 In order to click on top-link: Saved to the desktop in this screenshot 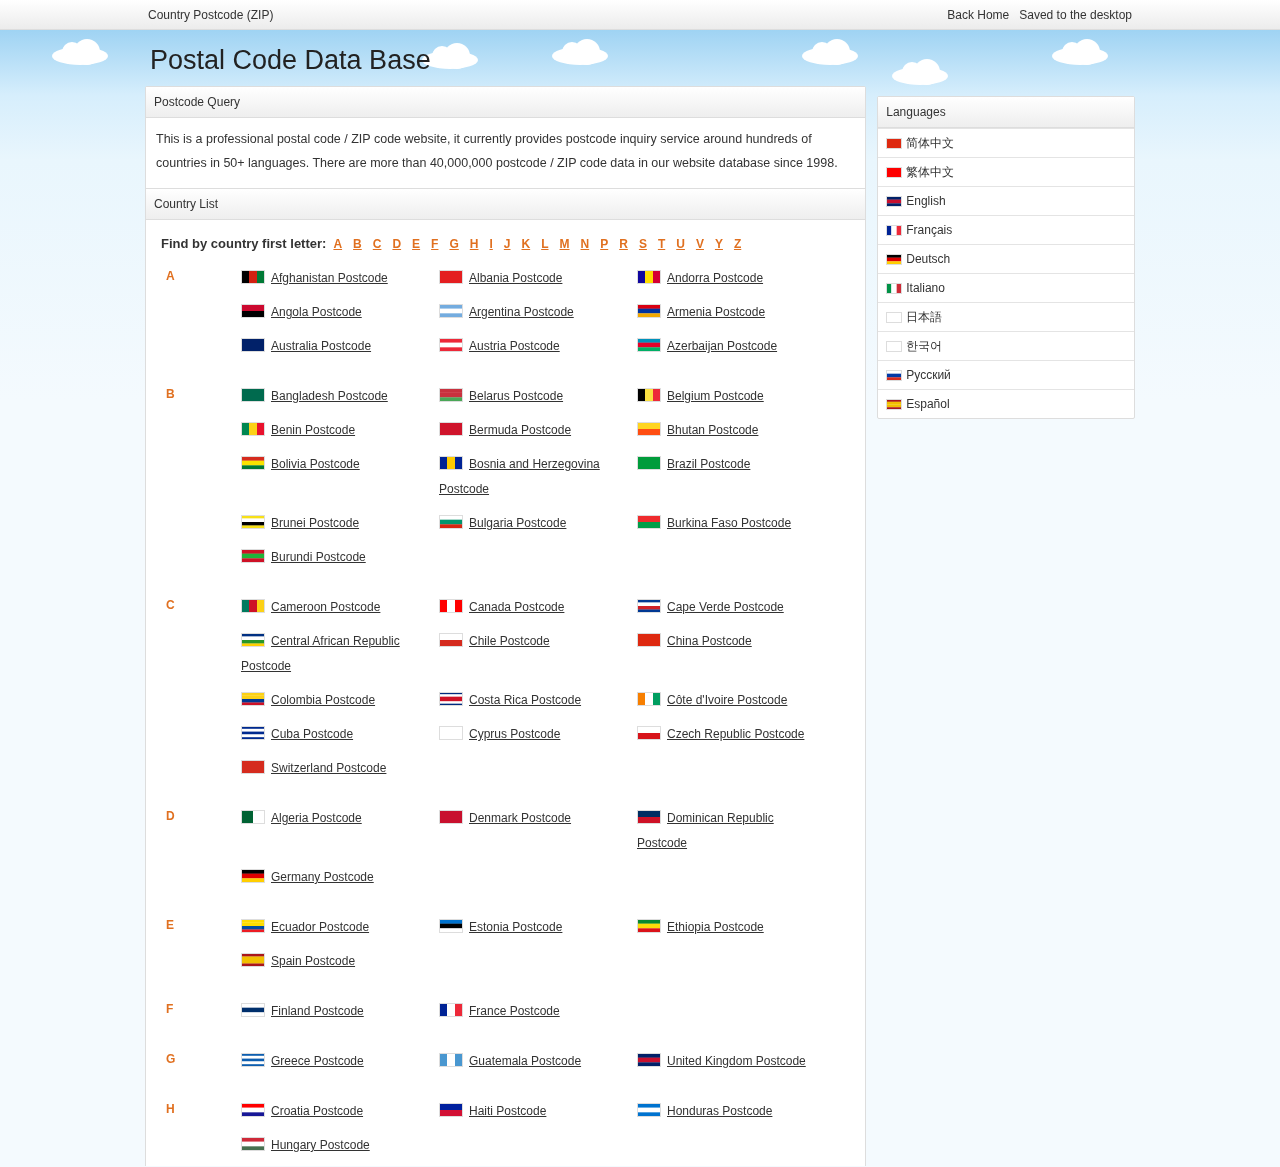, I will do `click(1075, 15)`.